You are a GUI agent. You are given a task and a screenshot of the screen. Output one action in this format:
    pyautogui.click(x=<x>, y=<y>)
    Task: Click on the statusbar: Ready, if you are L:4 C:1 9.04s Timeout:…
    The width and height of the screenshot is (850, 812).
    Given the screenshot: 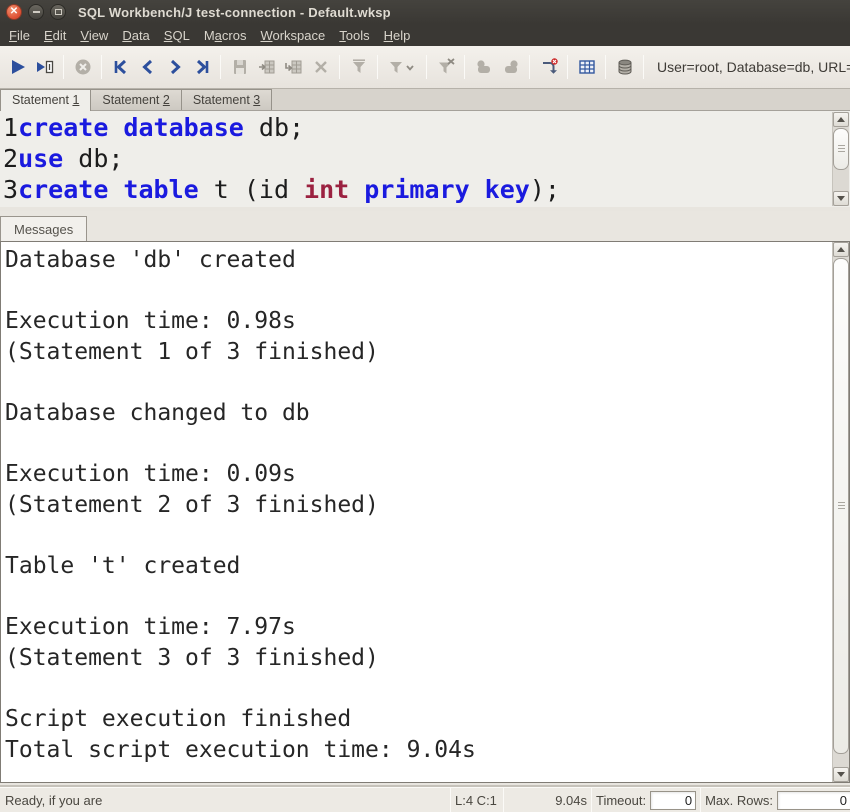 What is the action you would take?
    pyautogui.click(x=425, y=799)
    